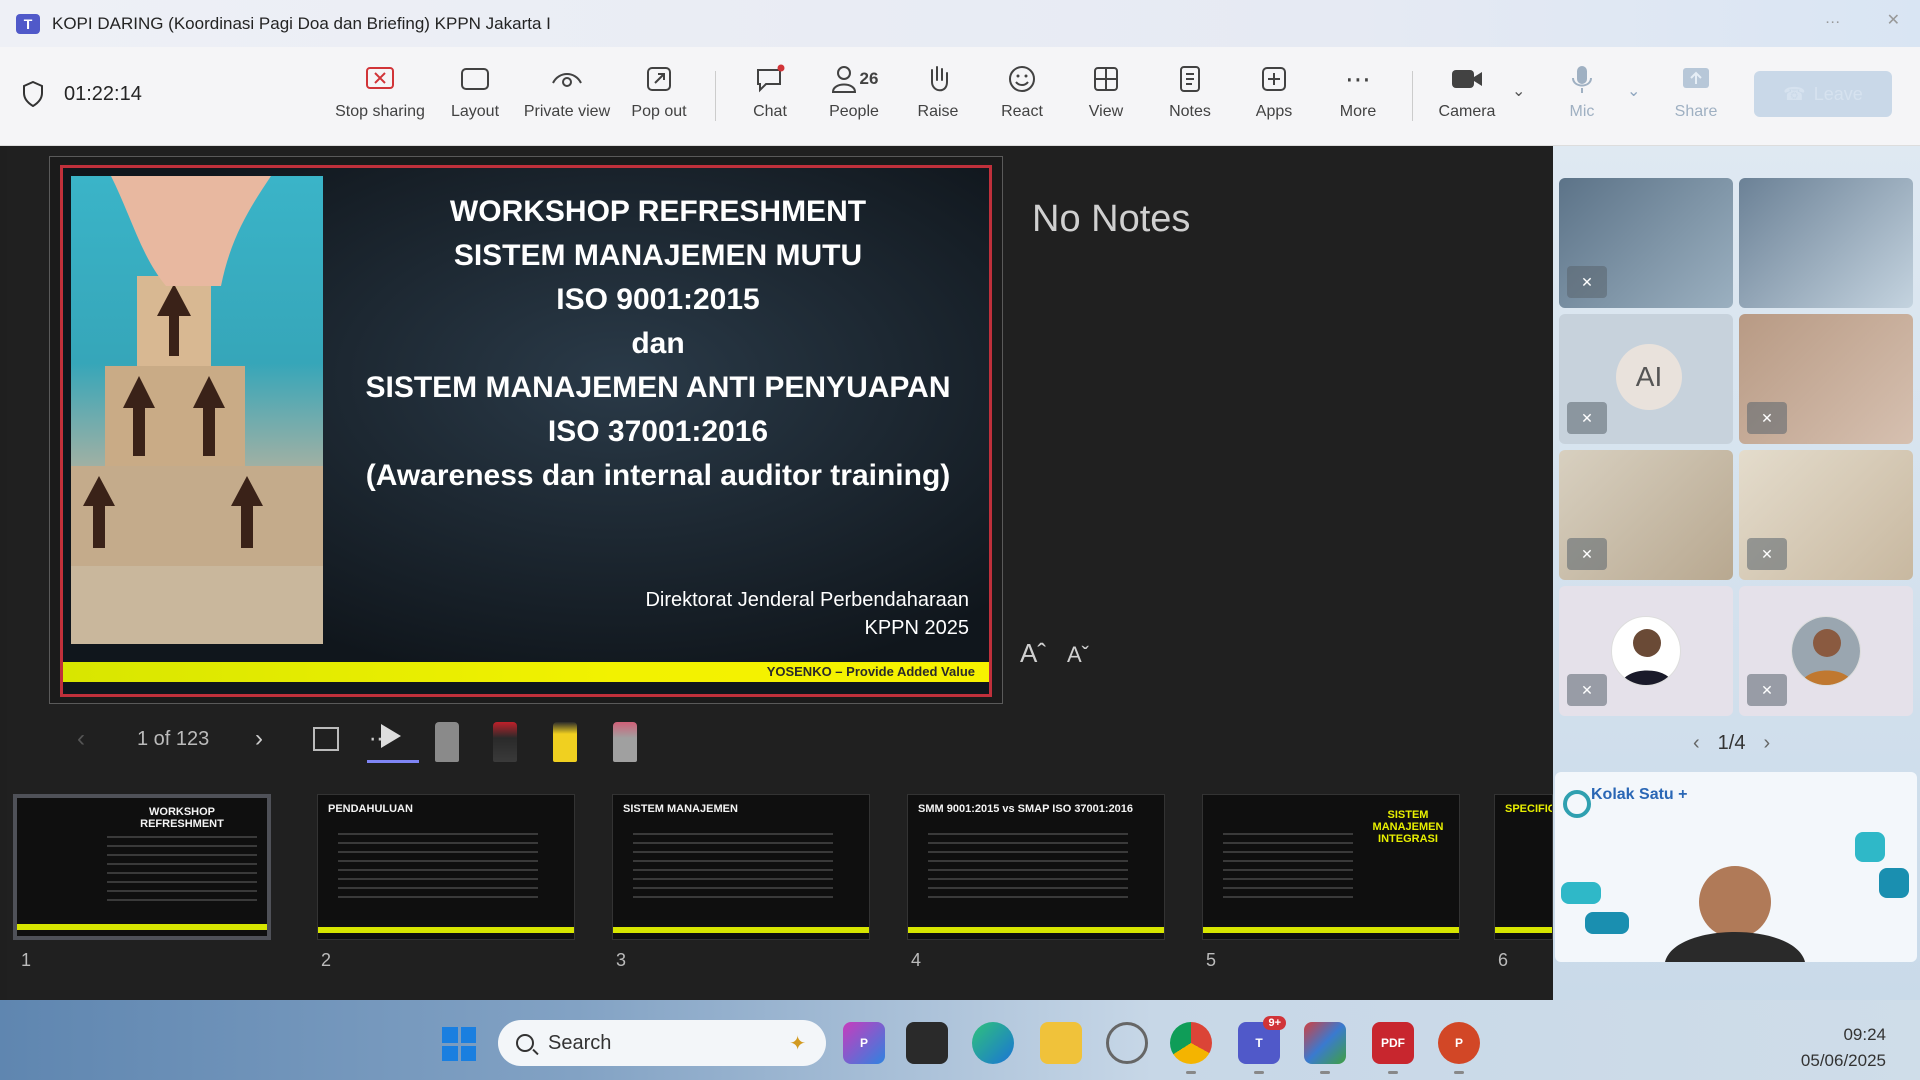 The width and height of the screenshot is (1920, 1080). I want to click on view-button: View, so click(1106, 91).